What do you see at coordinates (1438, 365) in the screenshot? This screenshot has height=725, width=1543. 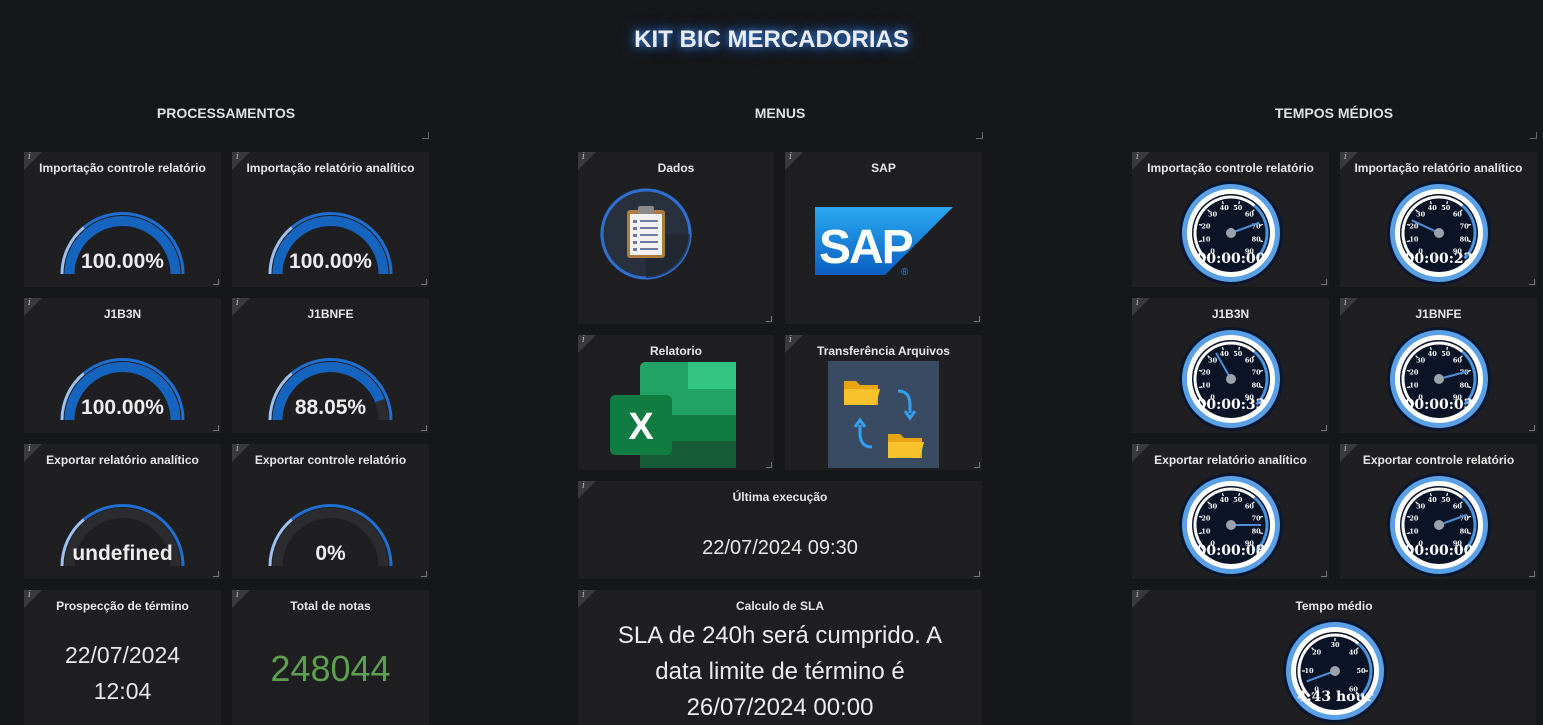 I see `panel-tempo-speedometer: iJ1BNFE010203040506070809000:00:03` at bounding box center [1438, 365].